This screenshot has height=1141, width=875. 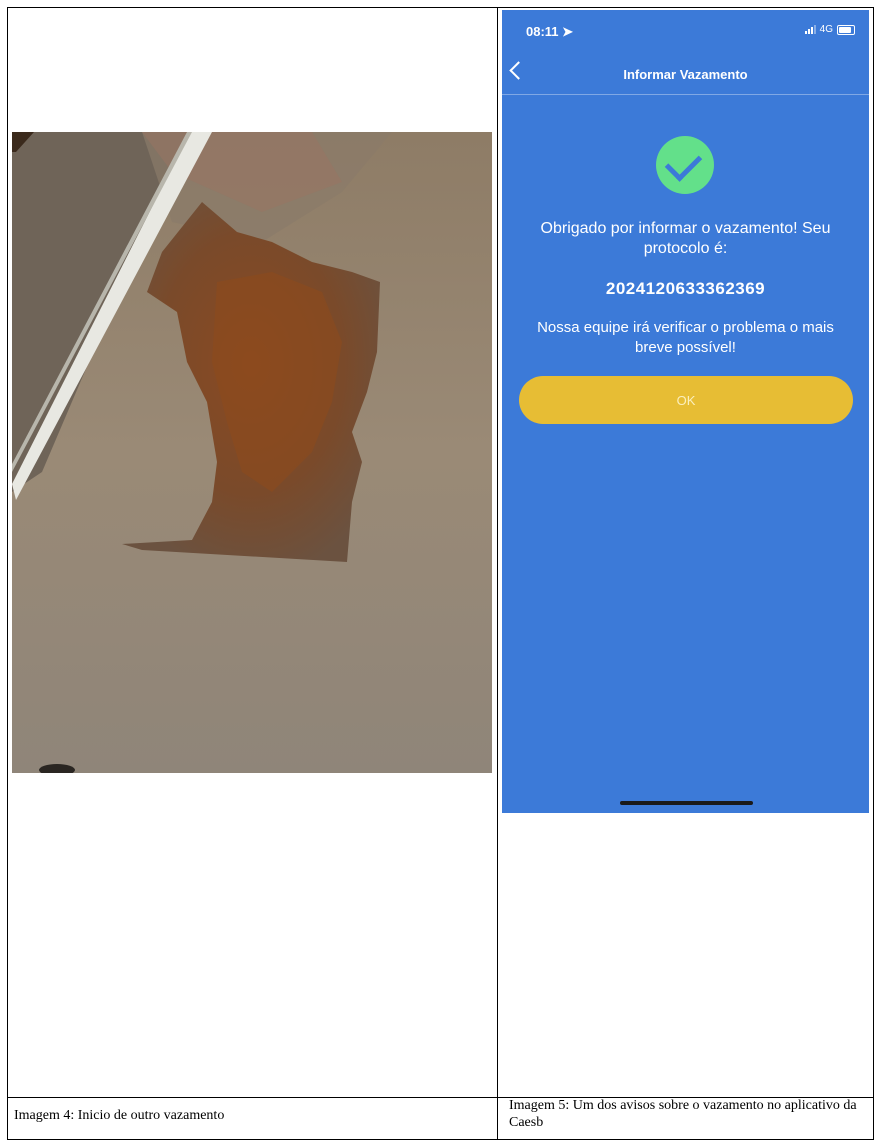 What do you see at coordinates (497, 573) in the screenshot?
I see `table-column-divider` at bounding box center [497, 573].